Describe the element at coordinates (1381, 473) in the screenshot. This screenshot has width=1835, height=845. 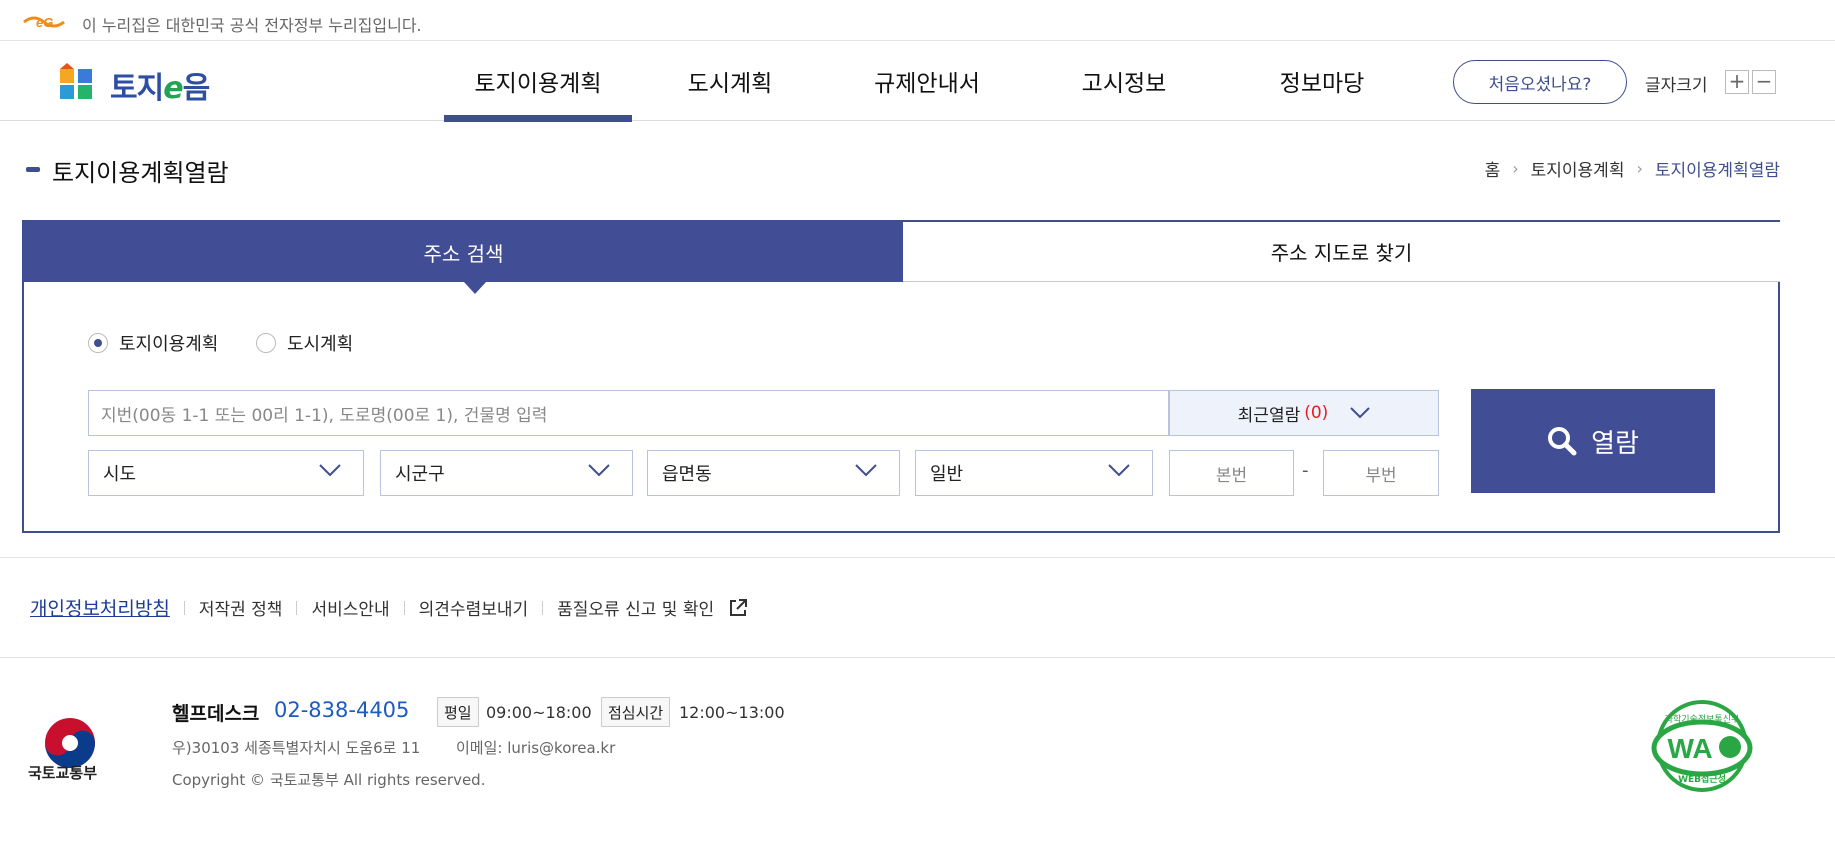
I see `sub-lot-number-input: 부번` at that location.